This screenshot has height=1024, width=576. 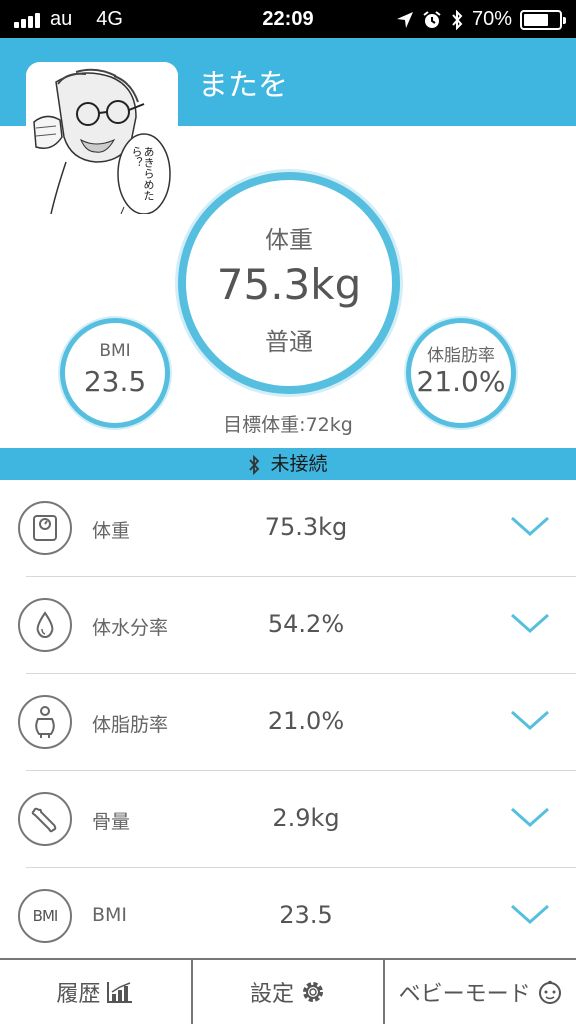 I want to click on status-bar: au 4G 22:09 70%, so click(x=288, y=19).